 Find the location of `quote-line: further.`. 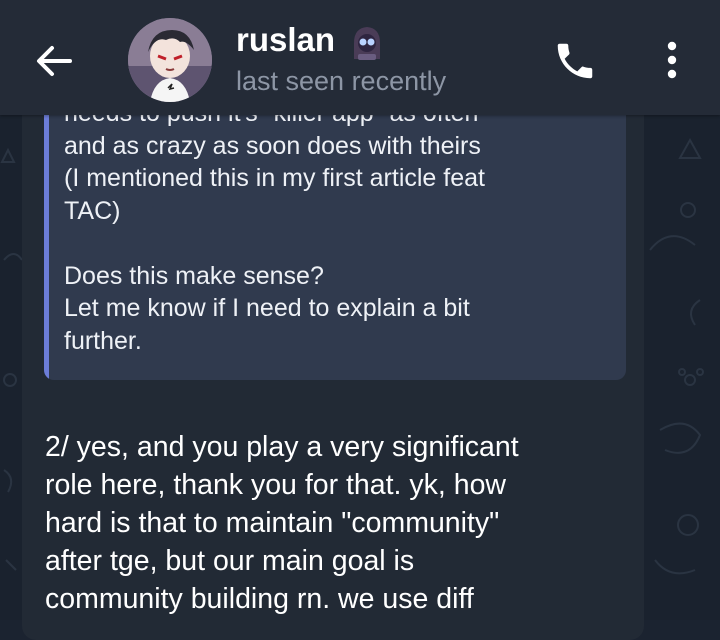

quote-line: further. is located at coordinates (103, 340).